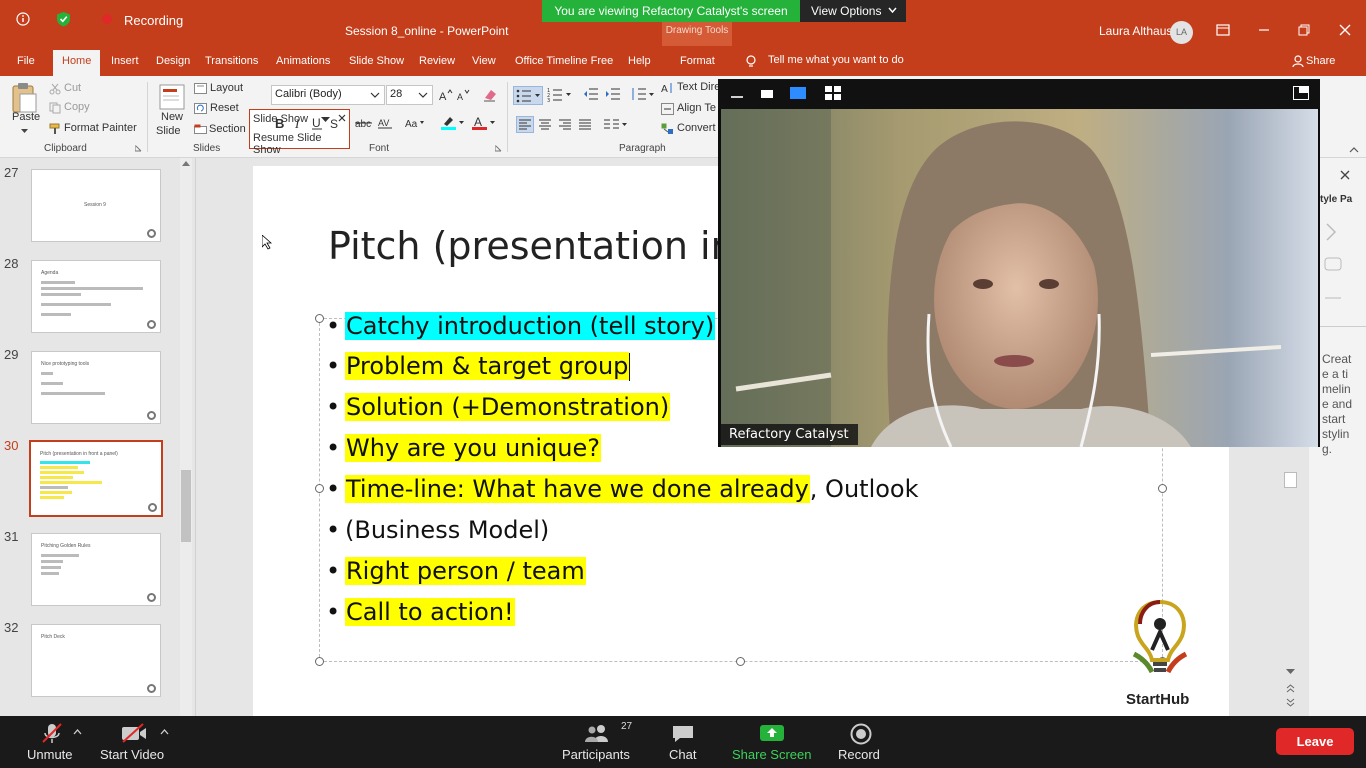 The height and width of the screenshot is (768, 1366). I want to click on cut-icon, so click(55, 89).